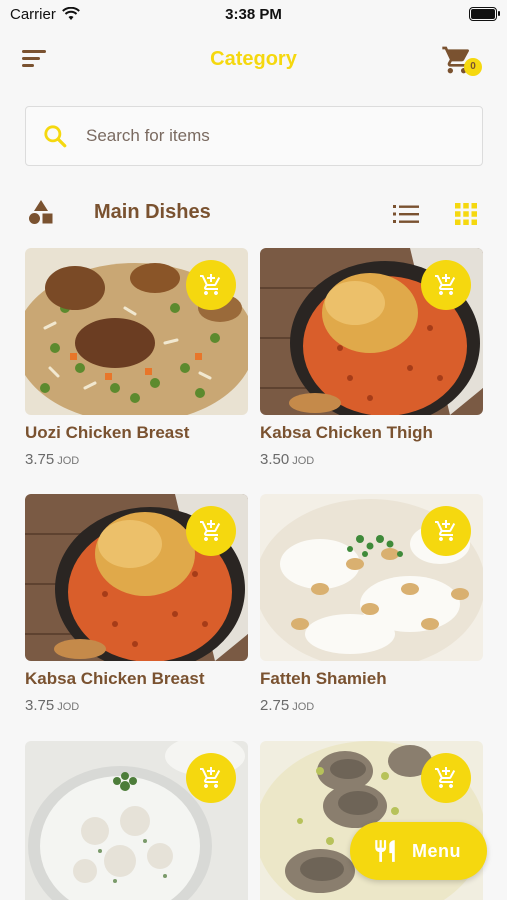 The image size is (507, 900). I want to click on wifi-icon, so click(70, 13).